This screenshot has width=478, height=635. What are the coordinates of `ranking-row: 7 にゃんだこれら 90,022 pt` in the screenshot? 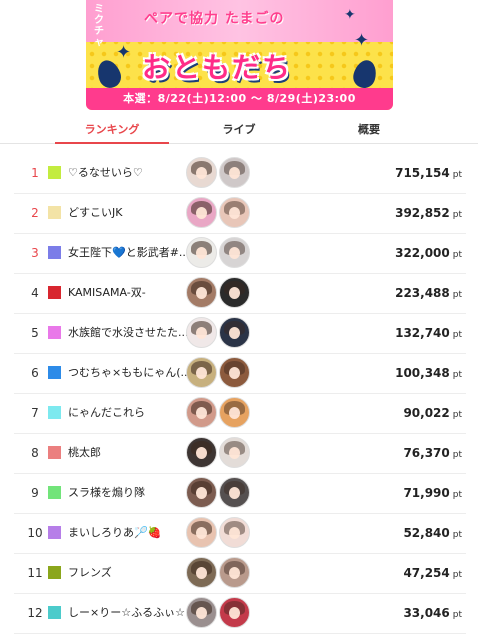 It's located at (240, 413).